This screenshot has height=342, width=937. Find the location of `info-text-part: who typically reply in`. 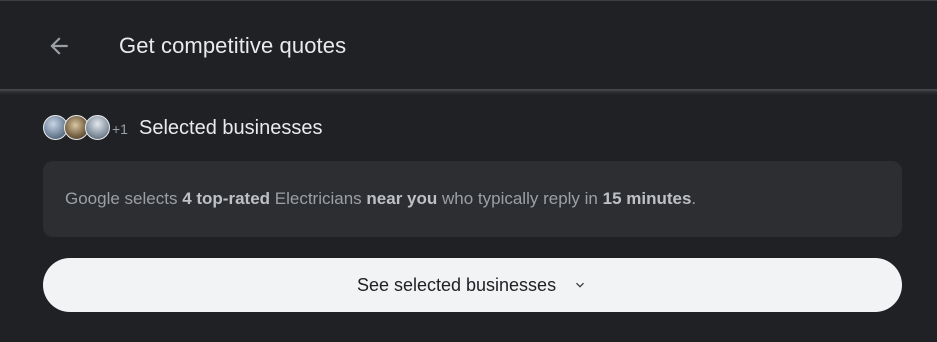

info-text-part: who typically reply in is located at coordinates (520, 198).